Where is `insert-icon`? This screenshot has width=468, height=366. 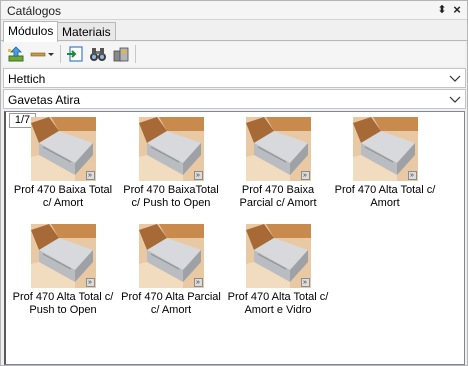
insert-icon is located at coordinates (75, 54).